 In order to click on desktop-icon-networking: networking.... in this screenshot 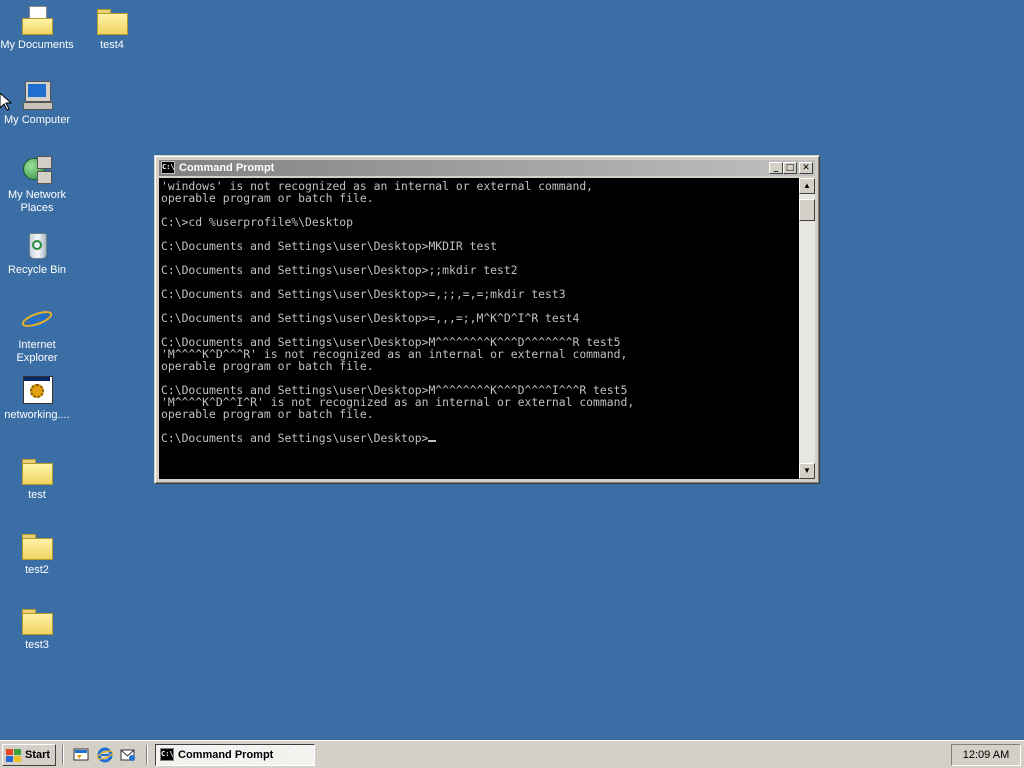, I will do `click(37, 398)`.